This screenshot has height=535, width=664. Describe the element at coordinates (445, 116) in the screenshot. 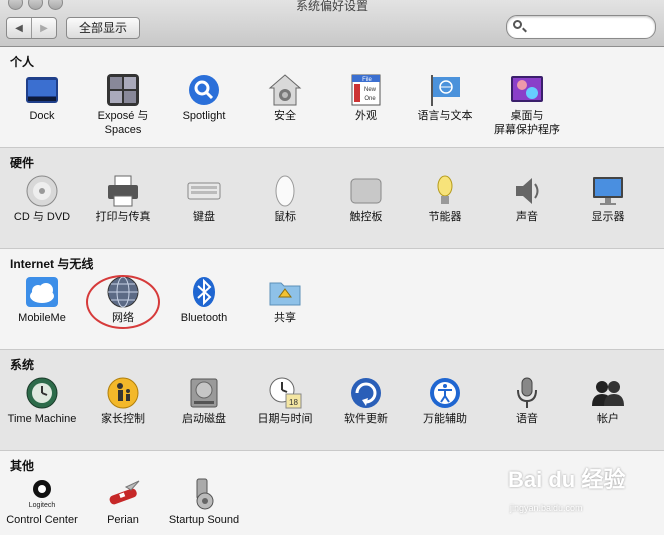

I see `pane-label: 语言与文本` at that location.